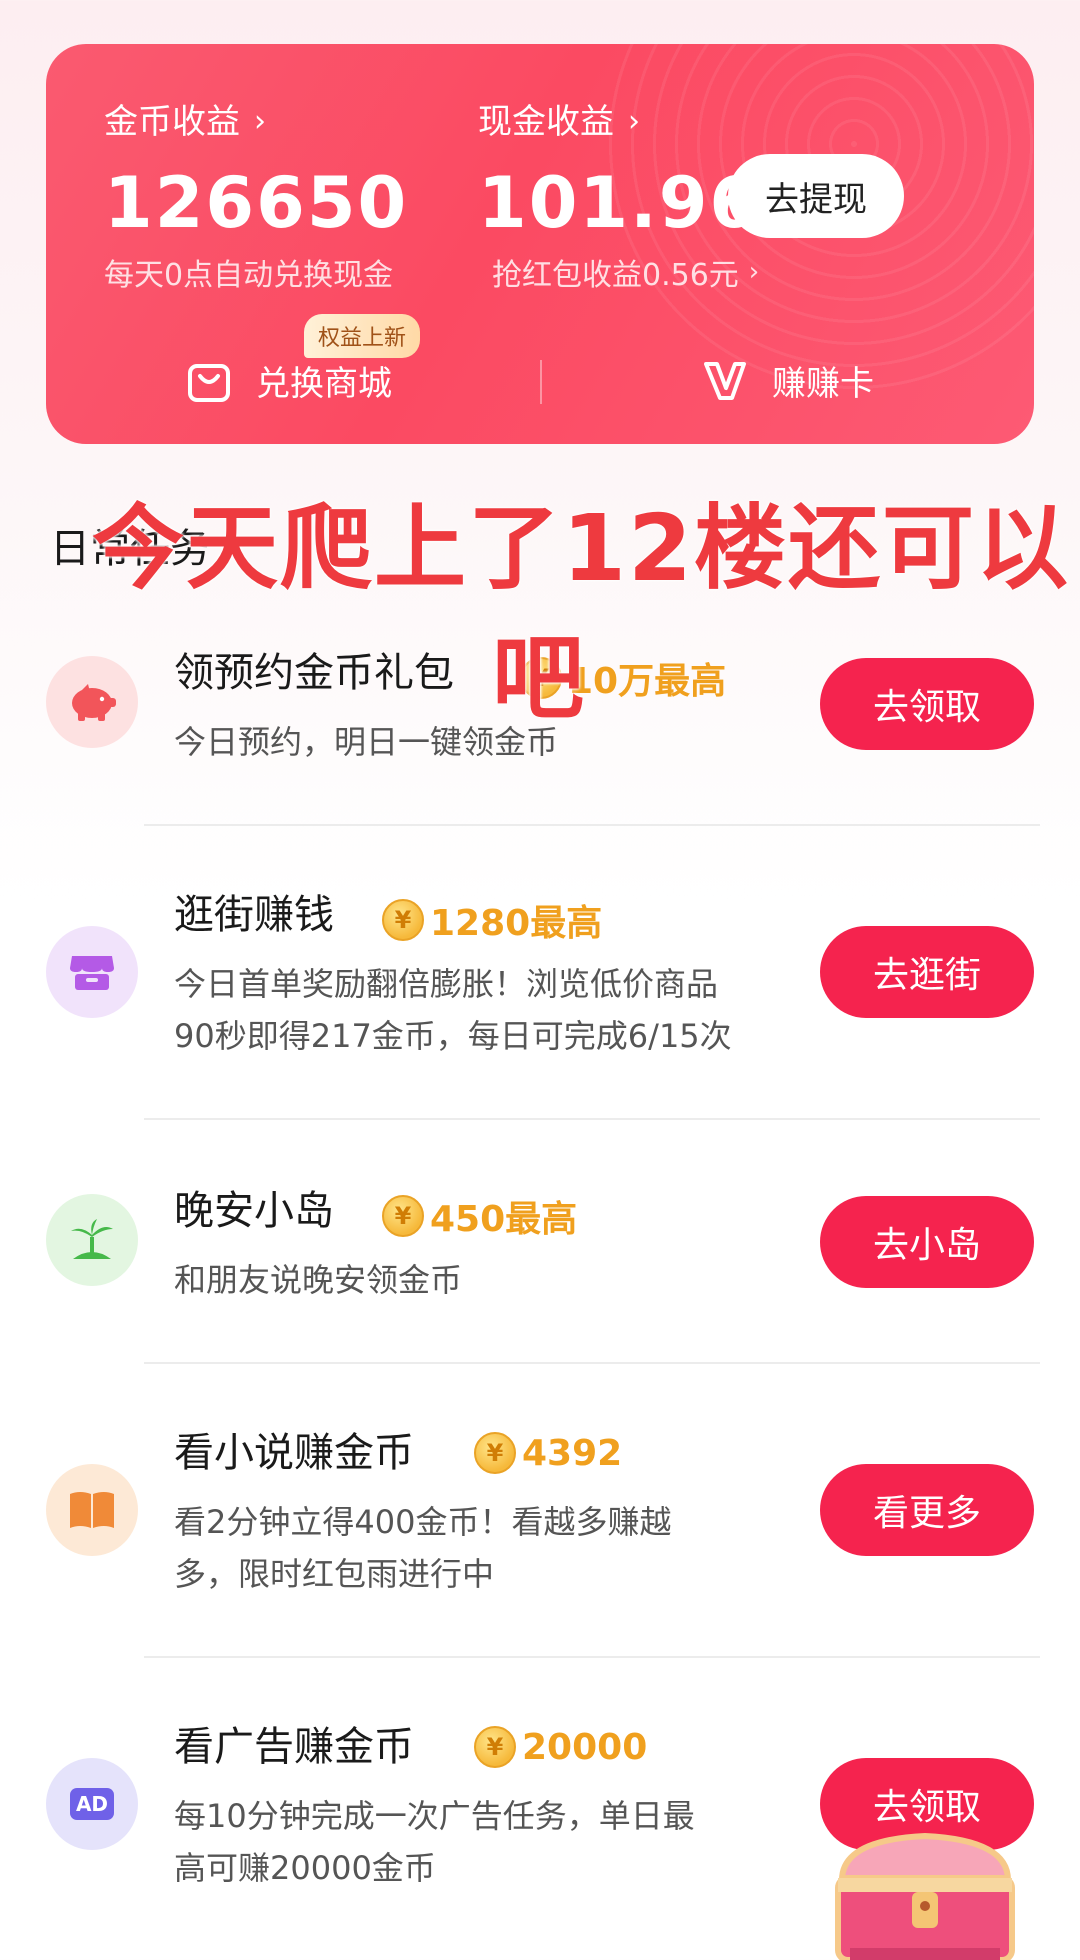  What do you see at coordinates (434, 1816) in the screenshot?
I see `task-description: 每10分钟完成一次广告任务，单日最` at bounding box center [434, 1816].